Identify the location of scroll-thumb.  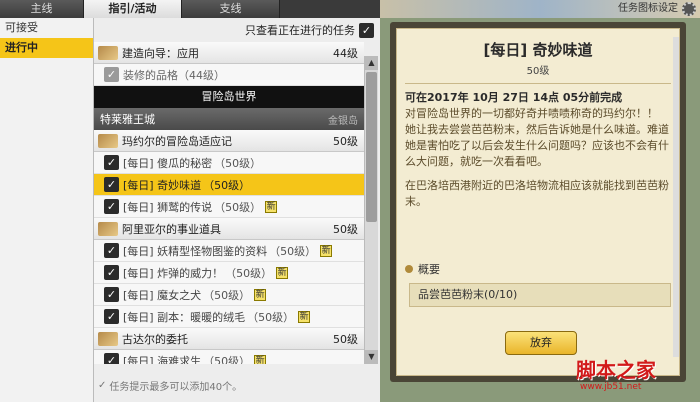
(371, 147).